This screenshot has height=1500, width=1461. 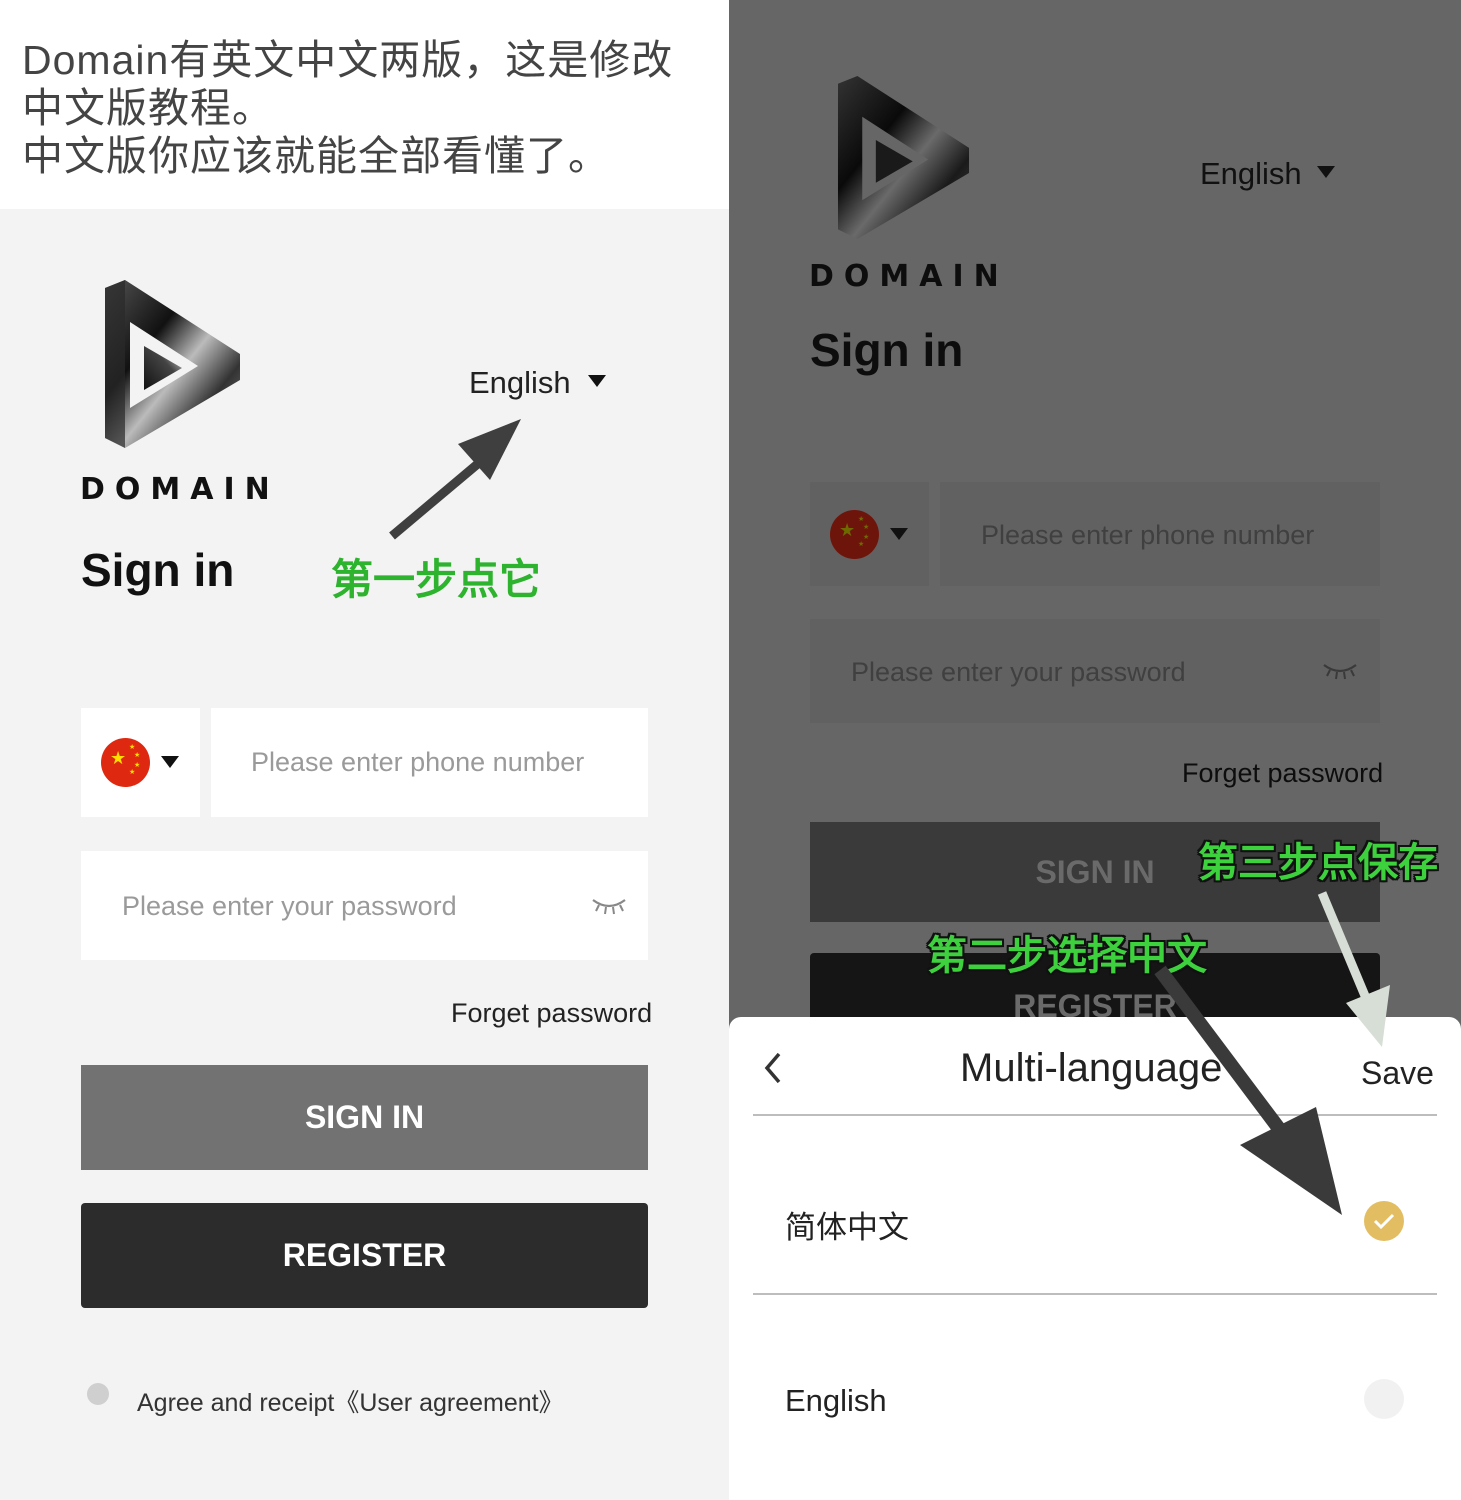 What do you see at coordinates (125, 762) in the screenshot?
I see `china-flag-icon: ★ ★ ★ ★ ★` at bounding box center [125, 762].